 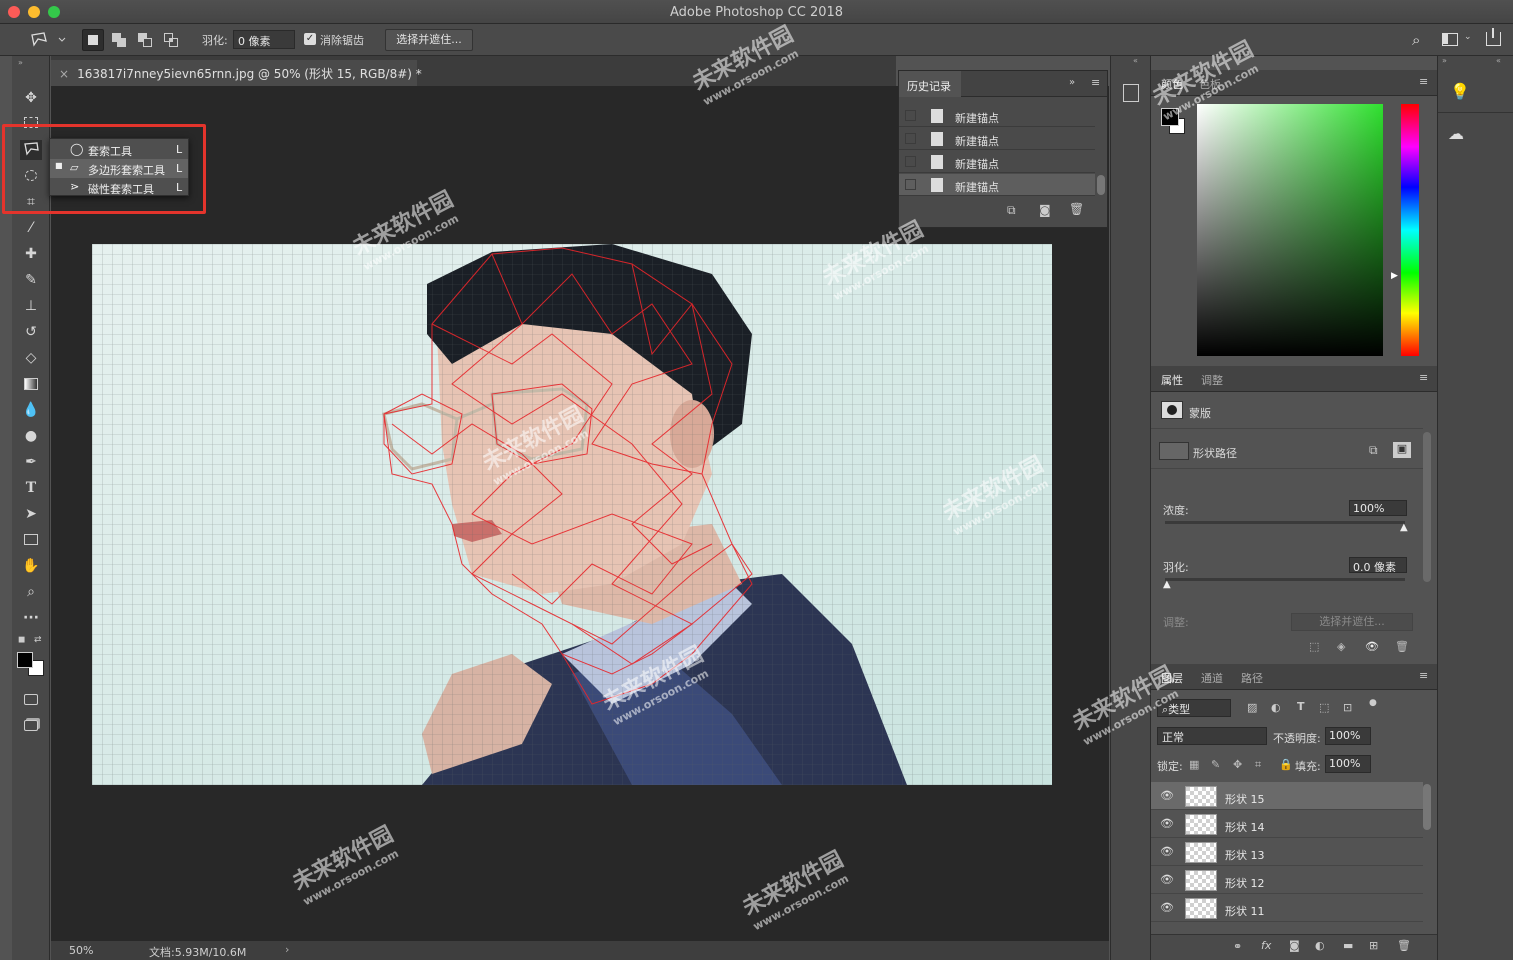 I want to click on tab-properties: 属性, so click(x=1172, y=380).